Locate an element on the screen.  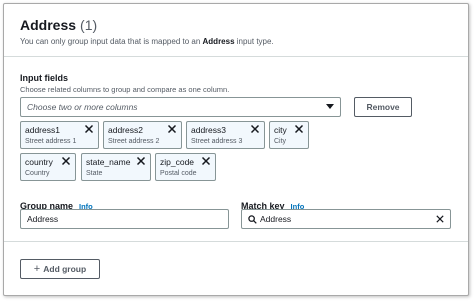
column-token-description: Street address 1 is located at coordinates (51, 141).